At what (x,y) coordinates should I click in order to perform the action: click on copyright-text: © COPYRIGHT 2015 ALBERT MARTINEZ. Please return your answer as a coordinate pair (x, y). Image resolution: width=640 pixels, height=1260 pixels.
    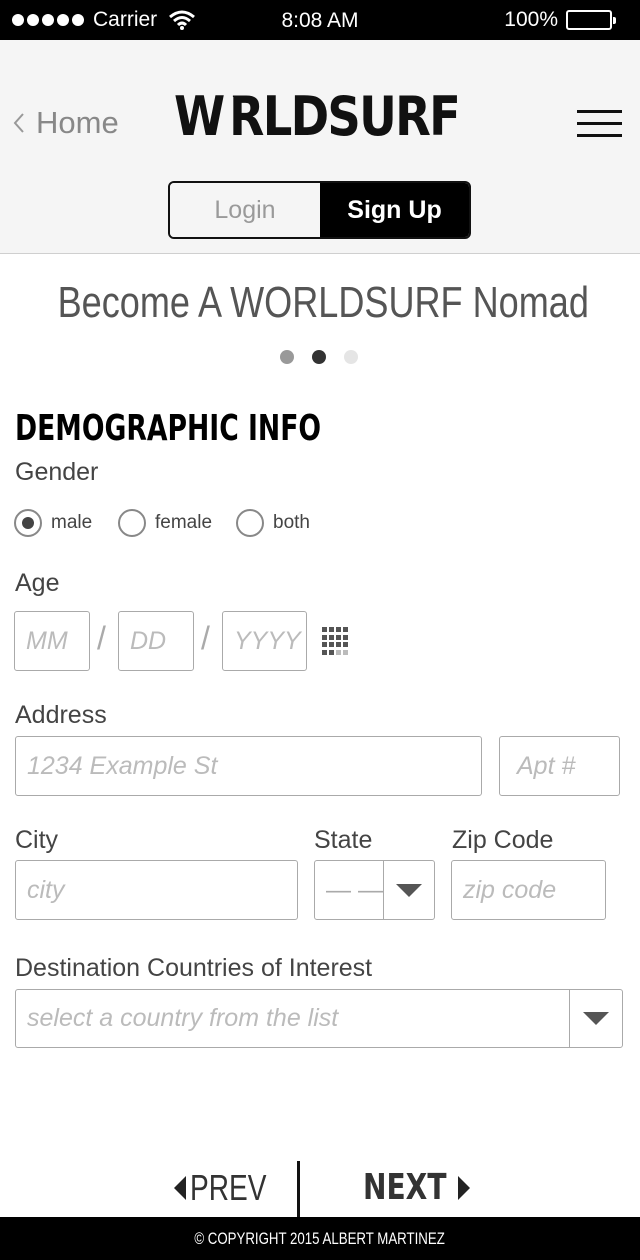
    Looking at the image, I should click on (320, 1238).